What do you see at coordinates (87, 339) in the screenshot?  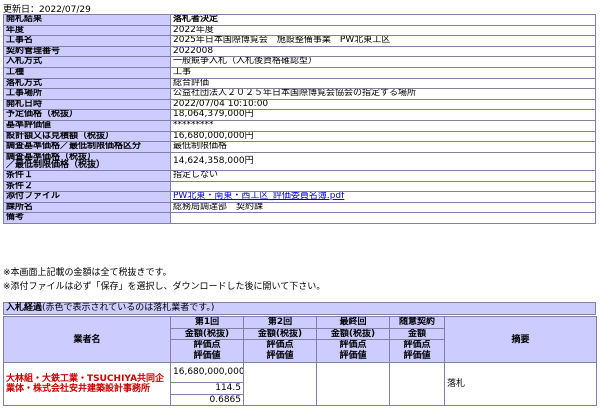 I see `header-vendor: 業者名` at bounding box center [87, 339].